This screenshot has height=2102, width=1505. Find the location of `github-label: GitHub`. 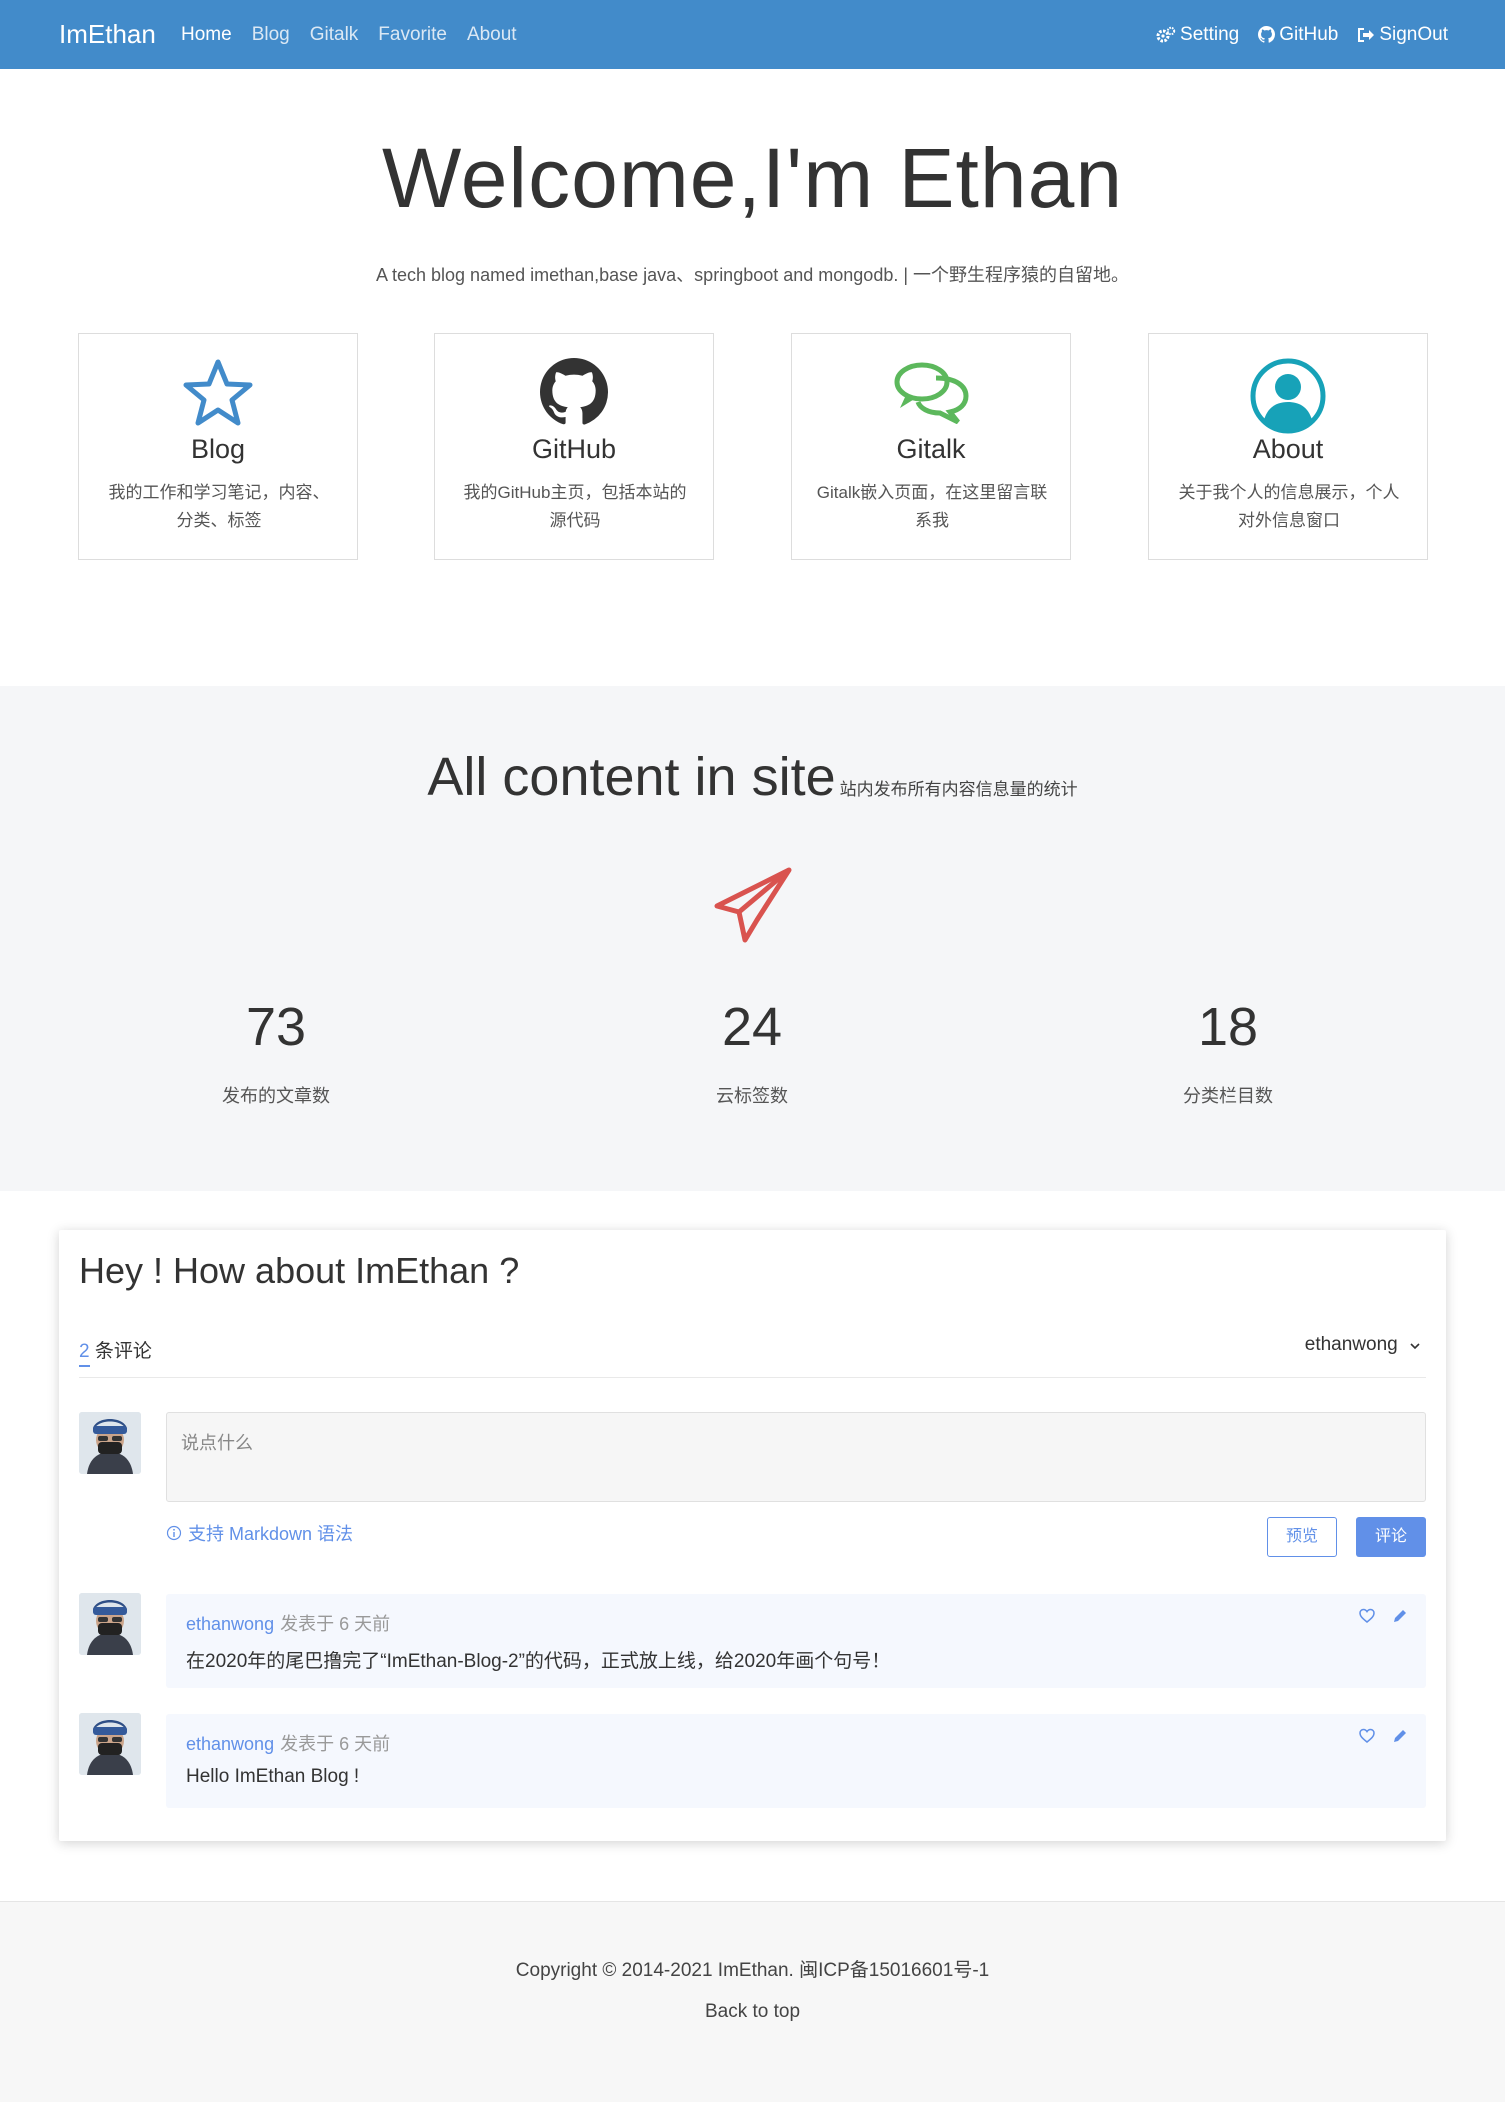

github-label: GitHub is located at coordinates (1309, 34).